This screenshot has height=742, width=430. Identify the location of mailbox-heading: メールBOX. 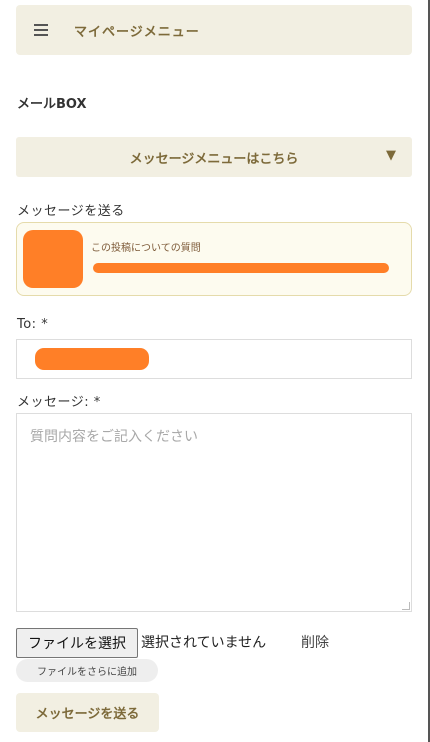
(52, 104).